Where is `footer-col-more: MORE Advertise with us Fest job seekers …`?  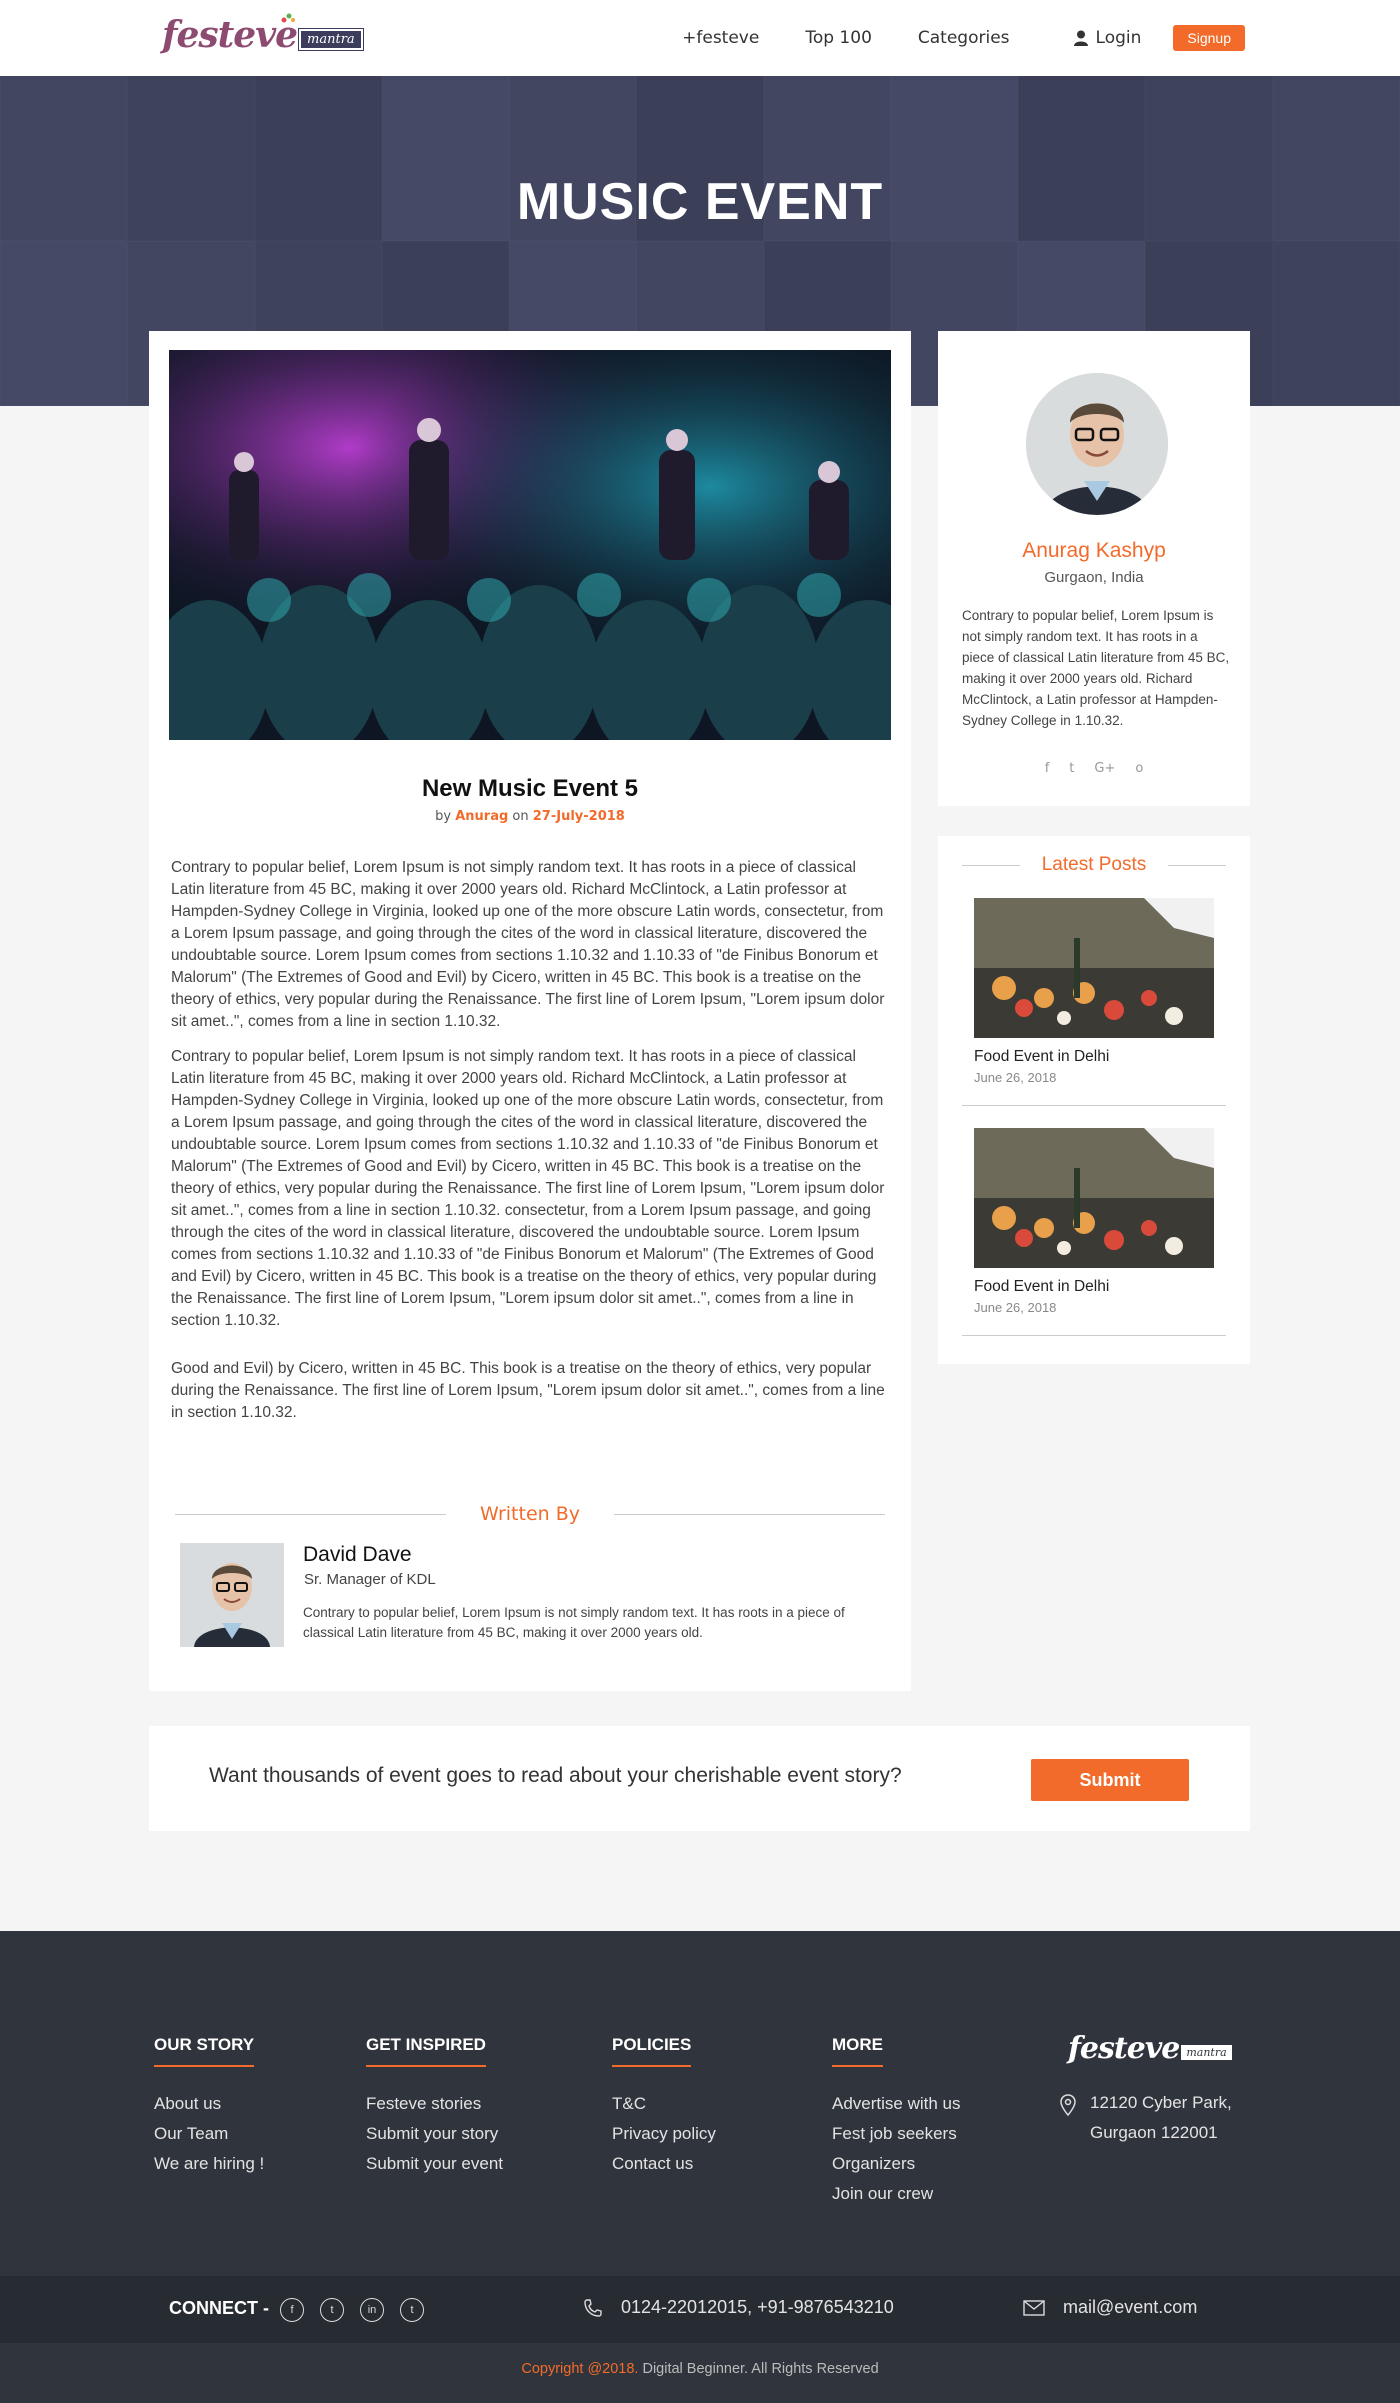 footer-col-more: MORE Advertise with us Fest job seekers … is located at coordinates (896, 2122).